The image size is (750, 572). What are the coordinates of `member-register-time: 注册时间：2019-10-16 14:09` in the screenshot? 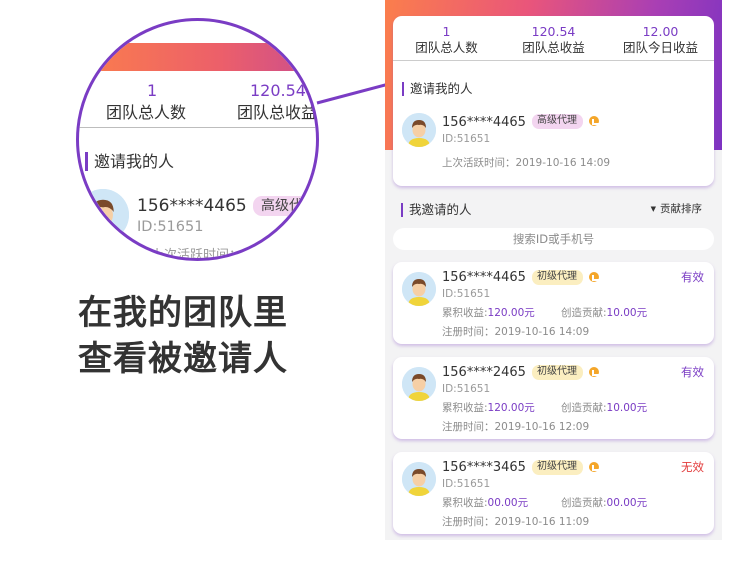 It's located at (515, 332).